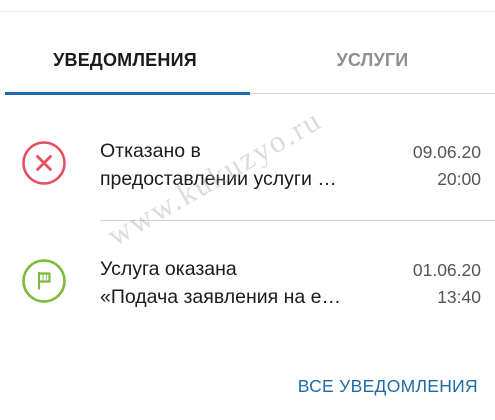 The width and height of the screenshot is (495, 420). What do you see at coordinates (372, 60) in the screenshot?
I see `tab-services: УСЛУГИ` at bounding box center [372, 60].